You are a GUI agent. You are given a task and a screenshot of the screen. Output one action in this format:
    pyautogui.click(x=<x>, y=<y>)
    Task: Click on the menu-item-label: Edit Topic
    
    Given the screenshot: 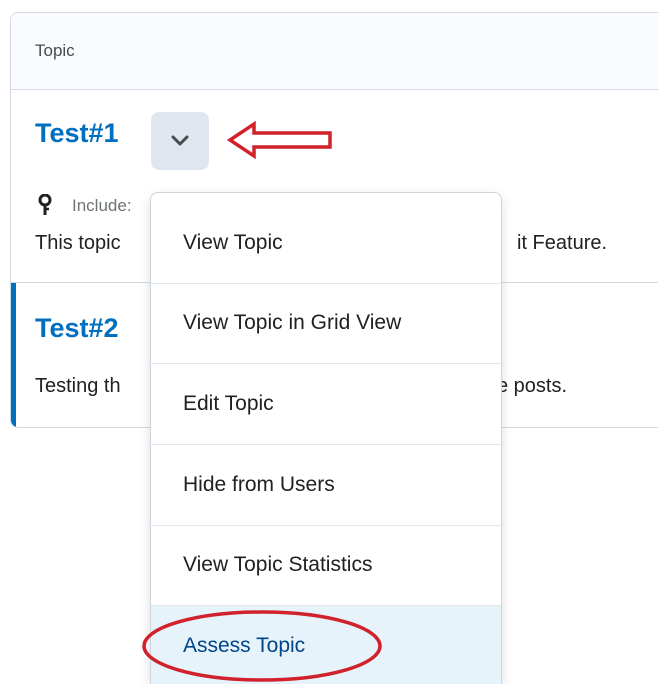 What is the action you would take?
    pyautogui.click(x=228, y=403)
    